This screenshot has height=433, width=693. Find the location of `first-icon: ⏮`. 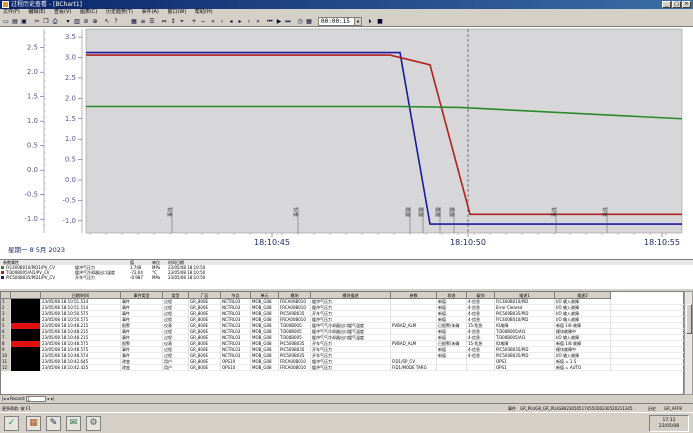

first-icon: ⏮ is located at coordinates (270, 21).